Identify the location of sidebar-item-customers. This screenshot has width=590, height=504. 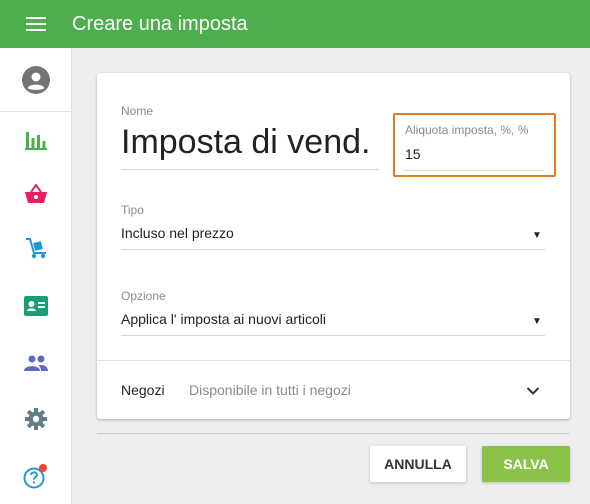
(36, 363).